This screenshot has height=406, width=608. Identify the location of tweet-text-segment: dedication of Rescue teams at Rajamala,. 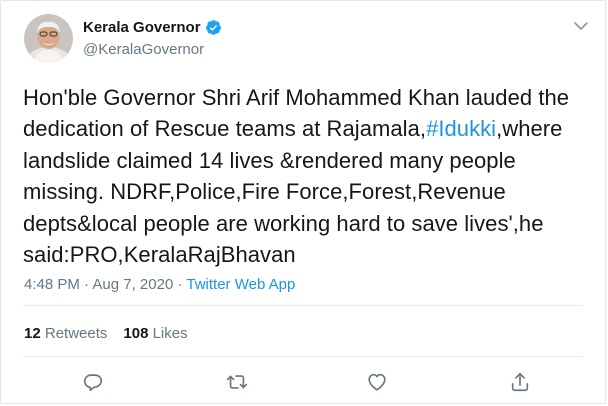
(225, 129).